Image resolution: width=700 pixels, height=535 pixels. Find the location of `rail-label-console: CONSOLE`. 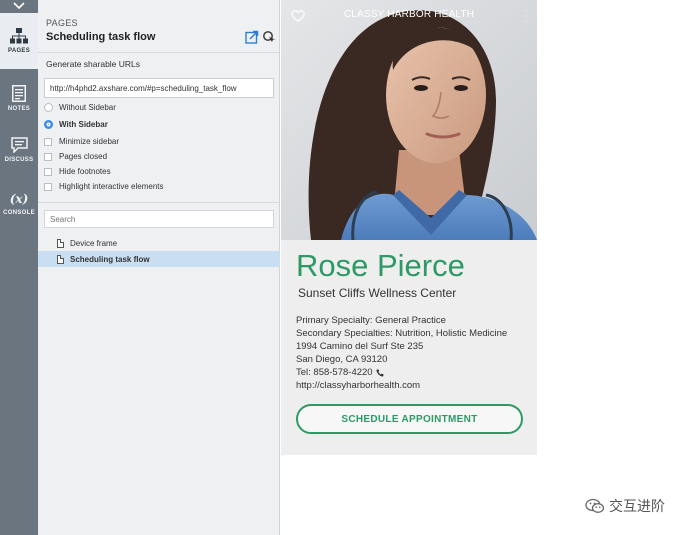

rail-label-console: CONSOLE is located at coordinates (19, 213).